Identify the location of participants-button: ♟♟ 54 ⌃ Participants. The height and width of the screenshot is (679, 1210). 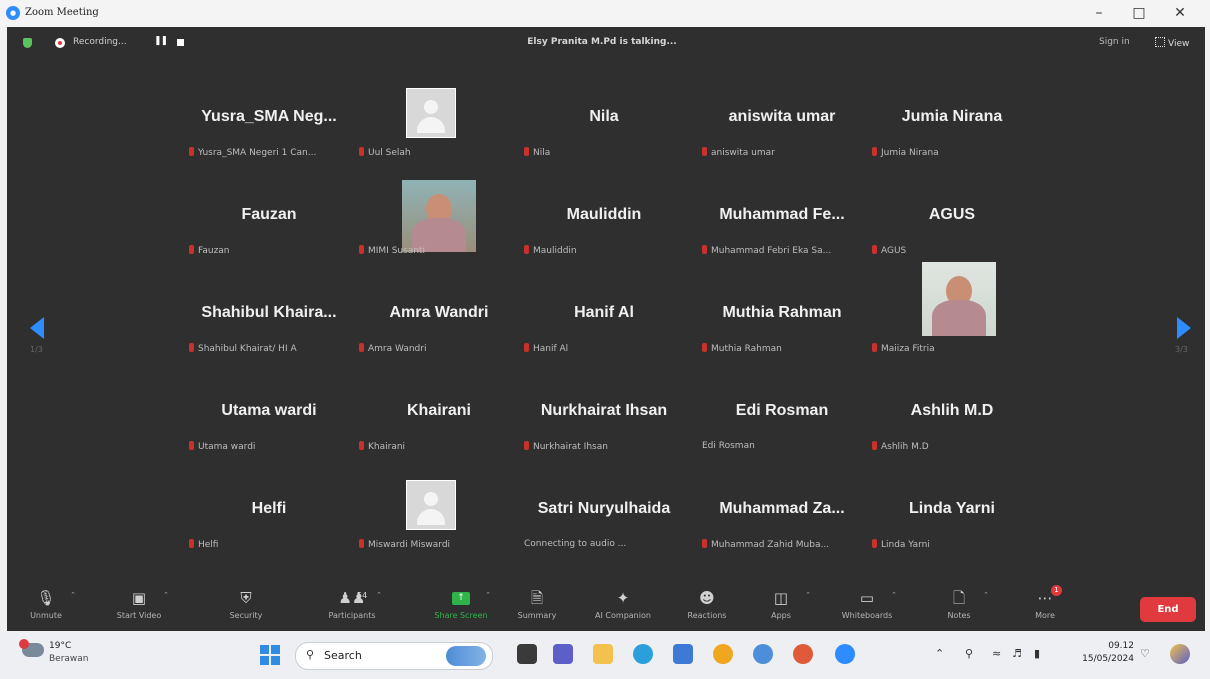
(352, 607).